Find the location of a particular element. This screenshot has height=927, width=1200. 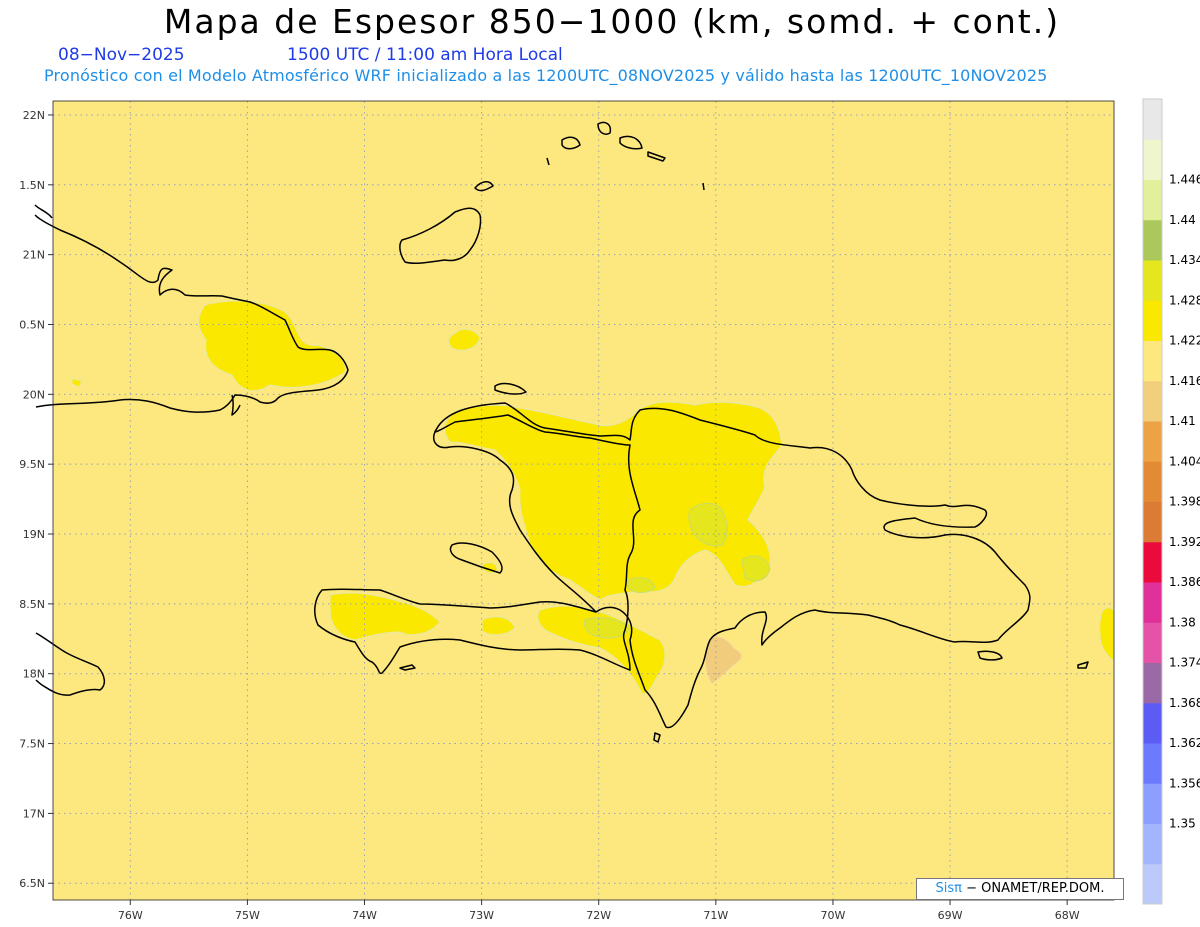

color-scale-label: 1.428 is located at coordinates (1184, 300).